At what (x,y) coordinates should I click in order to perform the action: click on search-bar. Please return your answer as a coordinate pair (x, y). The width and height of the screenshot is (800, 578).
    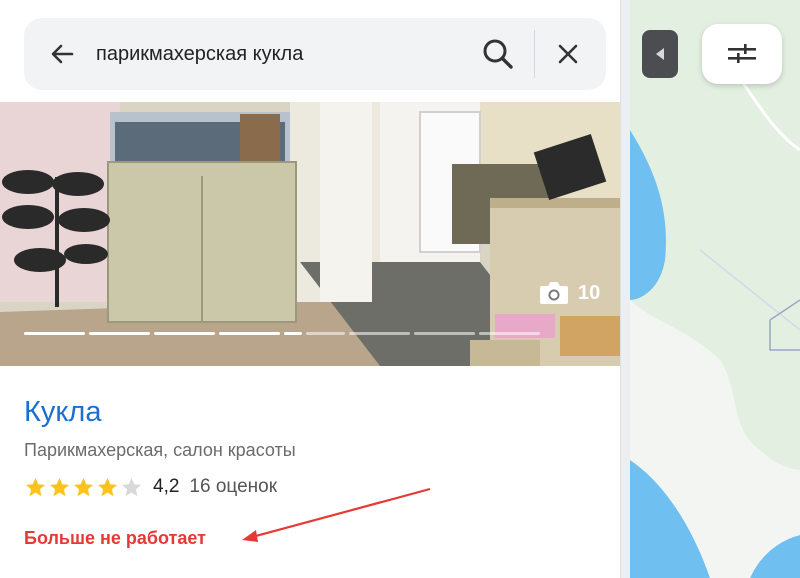
    Looking at the image, I should click on (315, 54).